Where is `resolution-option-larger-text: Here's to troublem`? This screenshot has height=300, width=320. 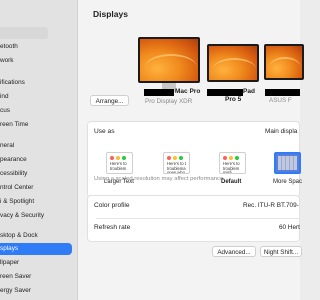
resolution-option-larger-text: Here's to troublem is located at coordinates (119, 163).